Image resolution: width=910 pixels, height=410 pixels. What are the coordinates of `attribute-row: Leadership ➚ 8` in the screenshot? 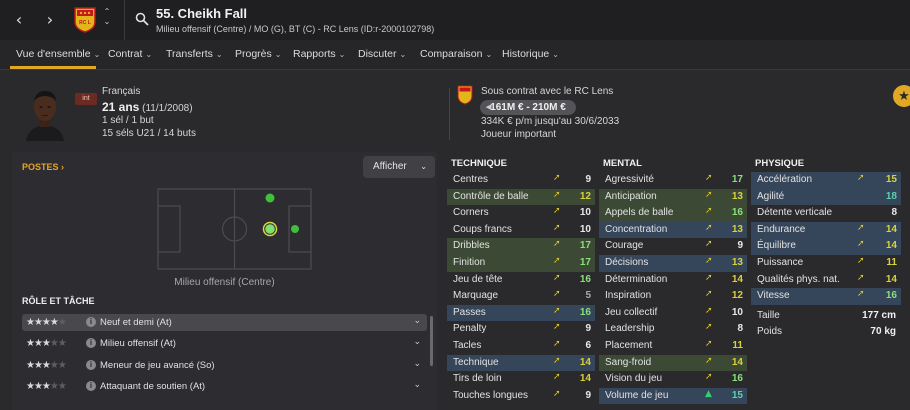 It's located at (673, 329).